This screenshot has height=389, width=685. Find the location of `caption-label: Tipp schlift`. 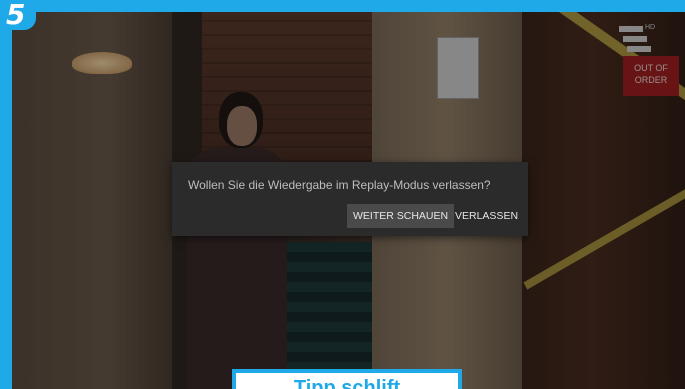

caption-label: Tipp schlift is located at coordinates (347, 379).